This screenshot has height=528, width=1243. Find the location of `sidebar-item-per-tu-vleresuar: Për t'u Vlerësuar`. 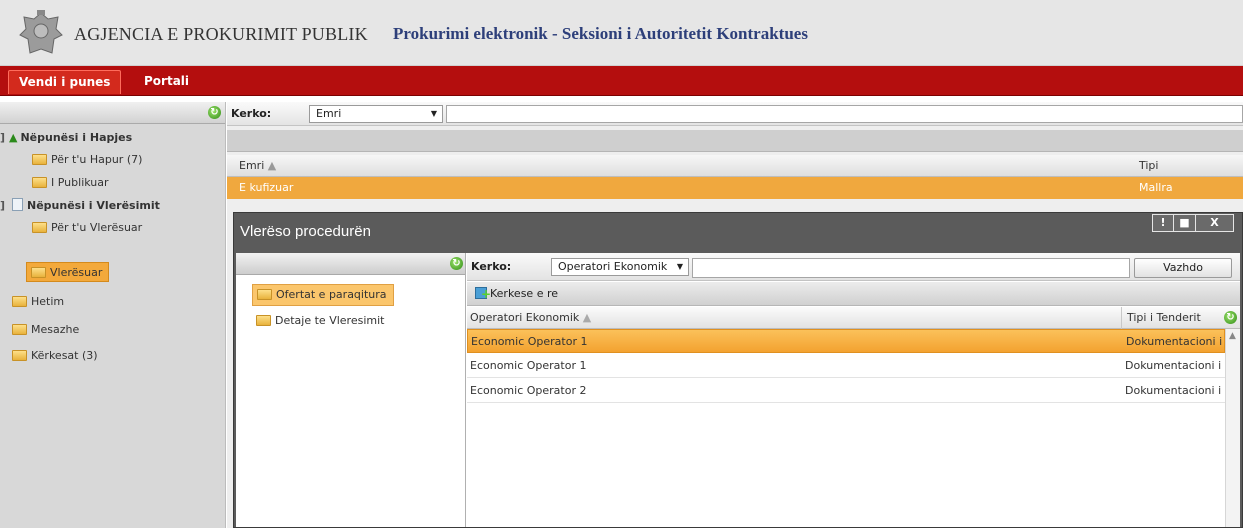

sidebar-item-per-tu-vleresuar: Për t'u Vlerësuar is located at coordinates (87, 228).